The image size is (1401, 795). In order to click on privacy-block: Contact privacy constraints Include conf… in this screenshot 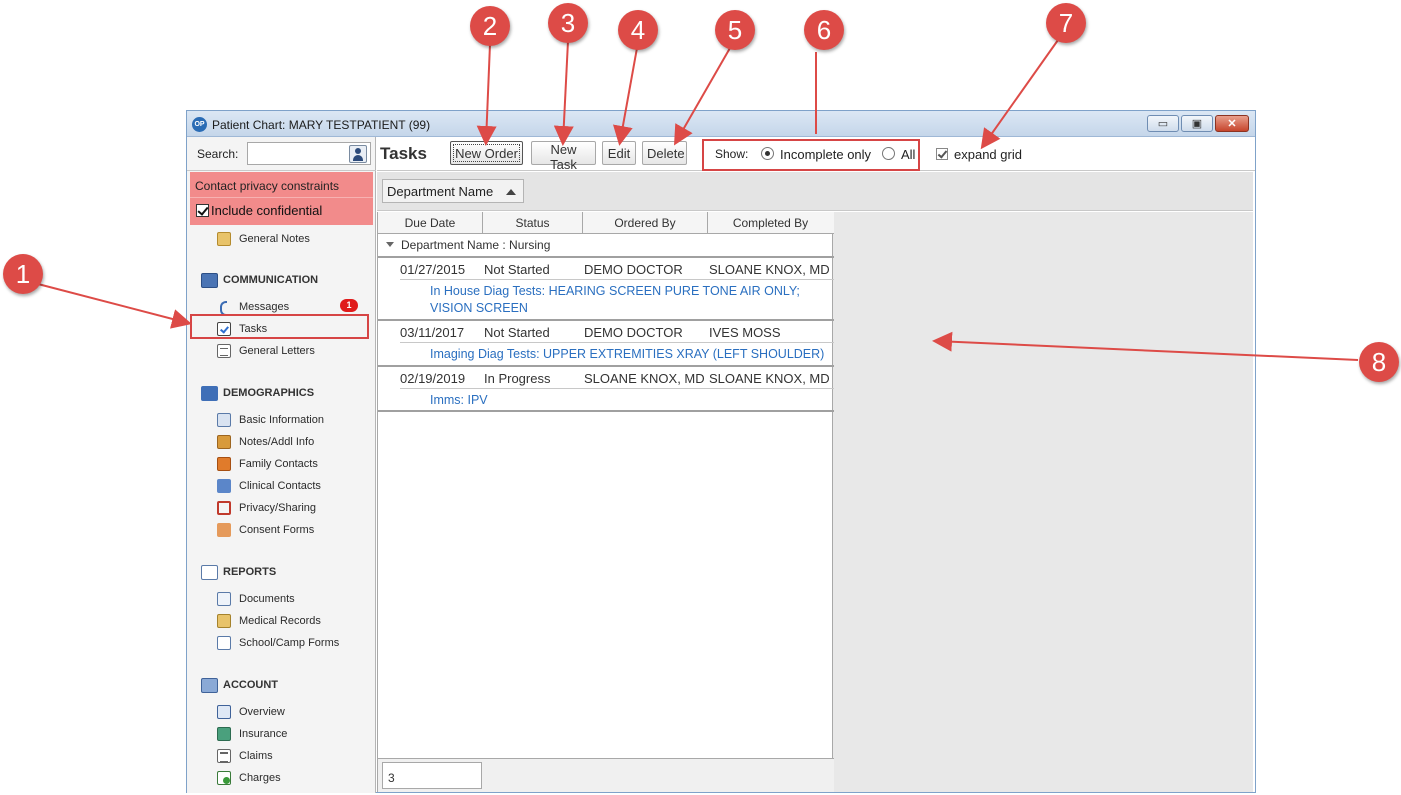, I will do `click(281, 198)`.